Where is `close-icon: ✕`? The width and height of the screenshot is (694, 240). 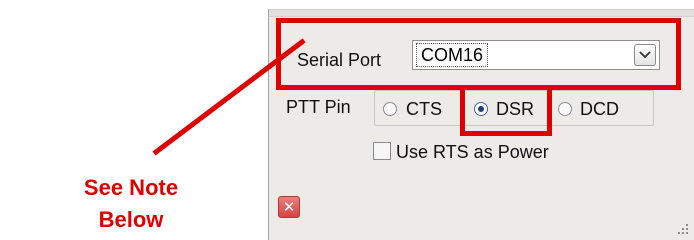
close-icon: ✕ is located at coordinates (289, 207).